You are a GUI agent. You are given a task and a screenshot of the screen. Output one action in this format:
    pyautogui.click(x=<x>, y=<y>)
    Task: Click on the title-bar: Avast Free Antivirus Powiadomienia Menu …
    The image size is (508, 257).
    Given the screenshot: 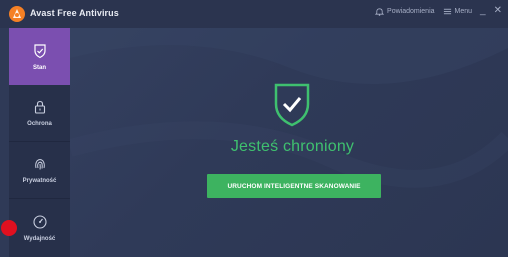 What is the action you would take?
    pyautogui.click(x=254, y=14)
    